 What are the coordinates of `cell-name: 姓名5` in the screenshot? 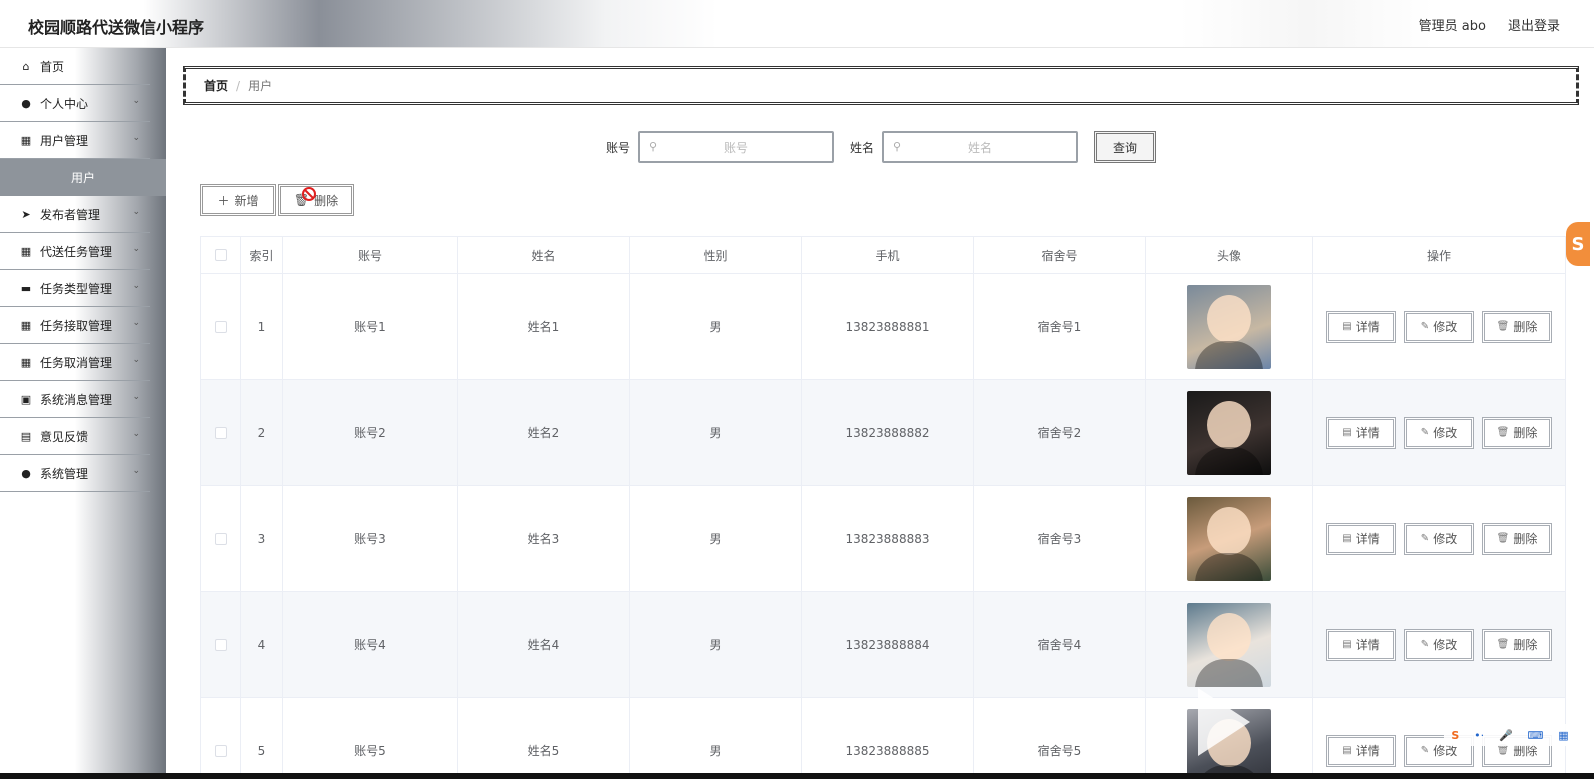 It's located at (544, 738).